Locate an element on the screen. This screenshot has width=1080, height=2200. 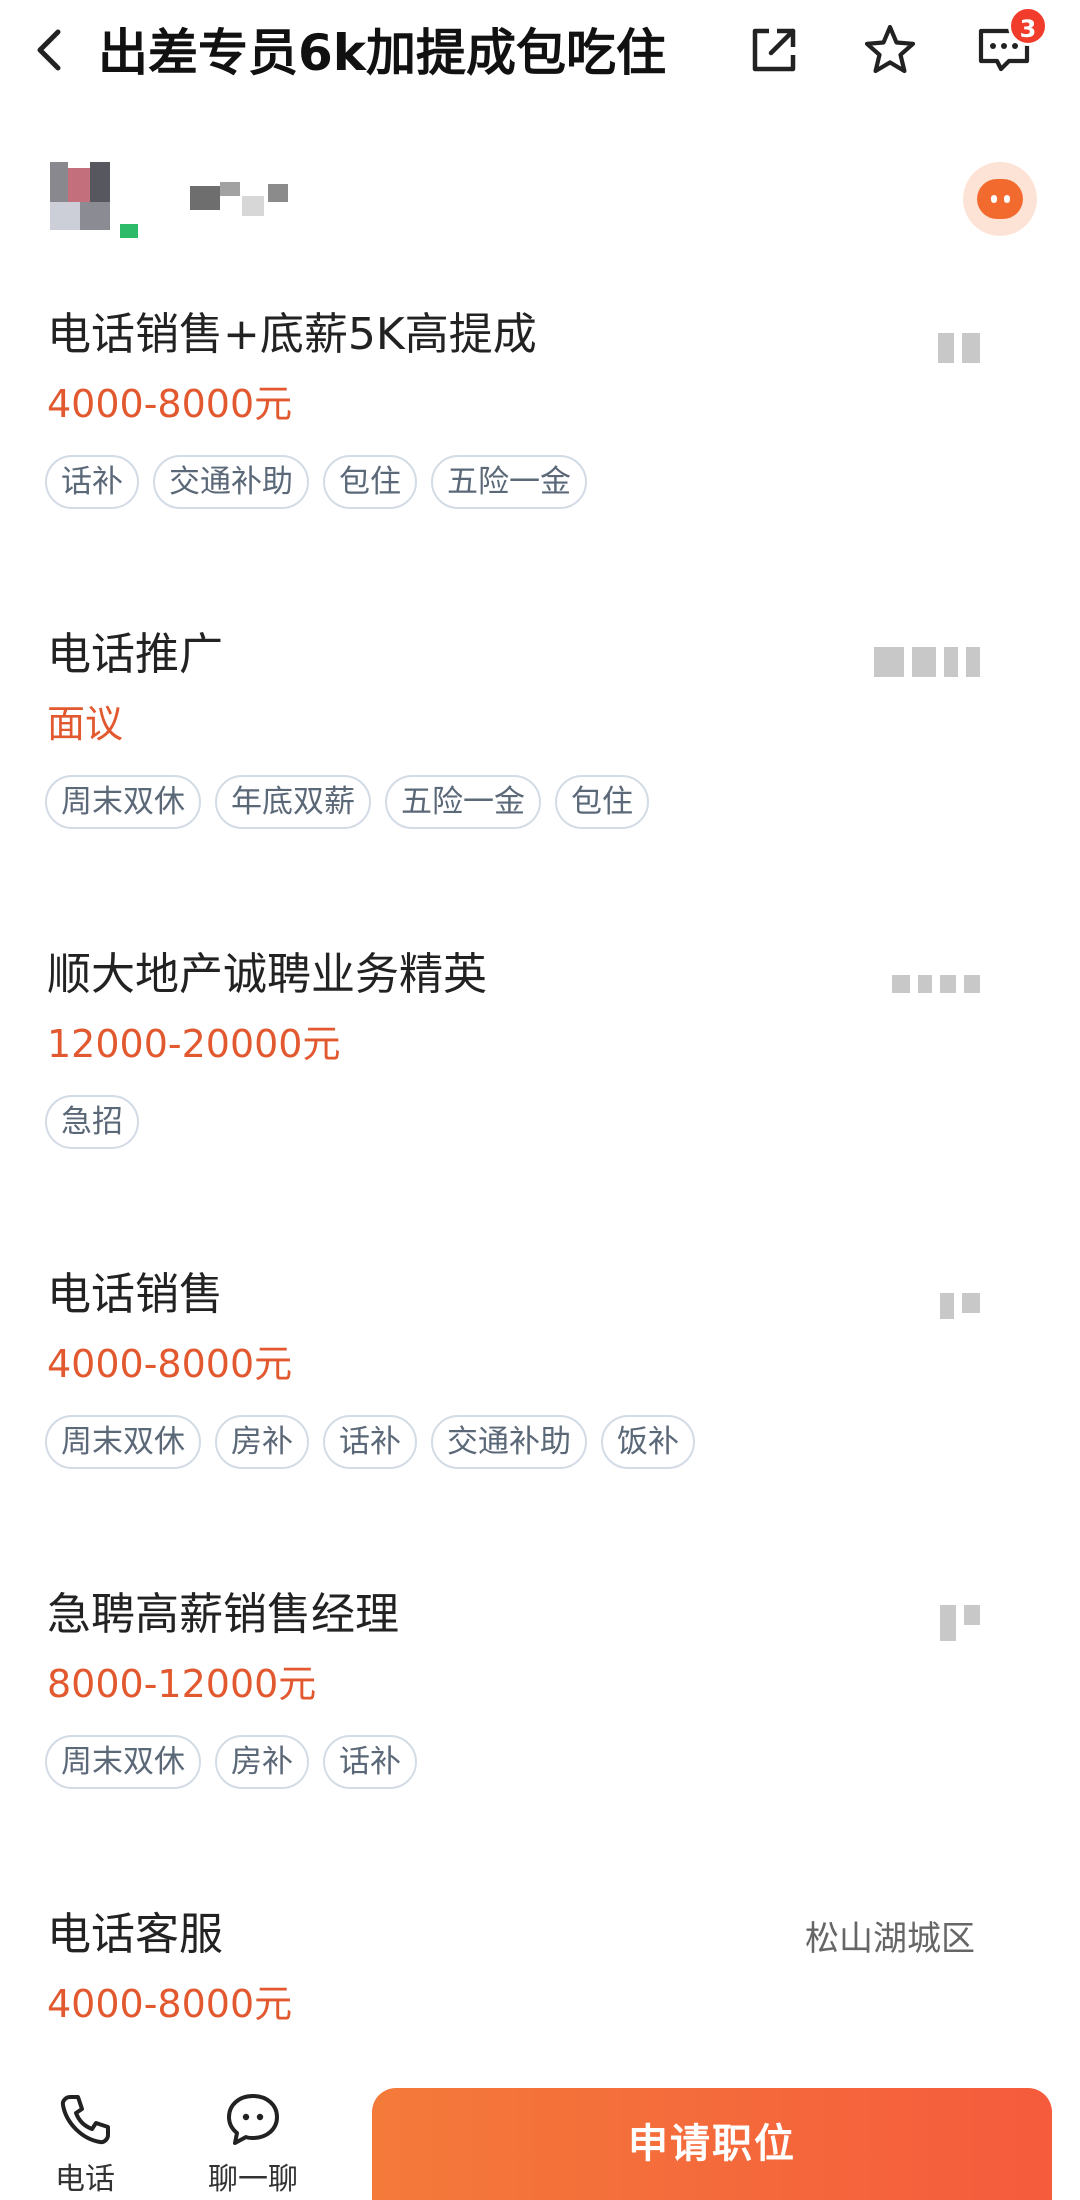
contact-chat-button is located at coordinates (1000, 199).